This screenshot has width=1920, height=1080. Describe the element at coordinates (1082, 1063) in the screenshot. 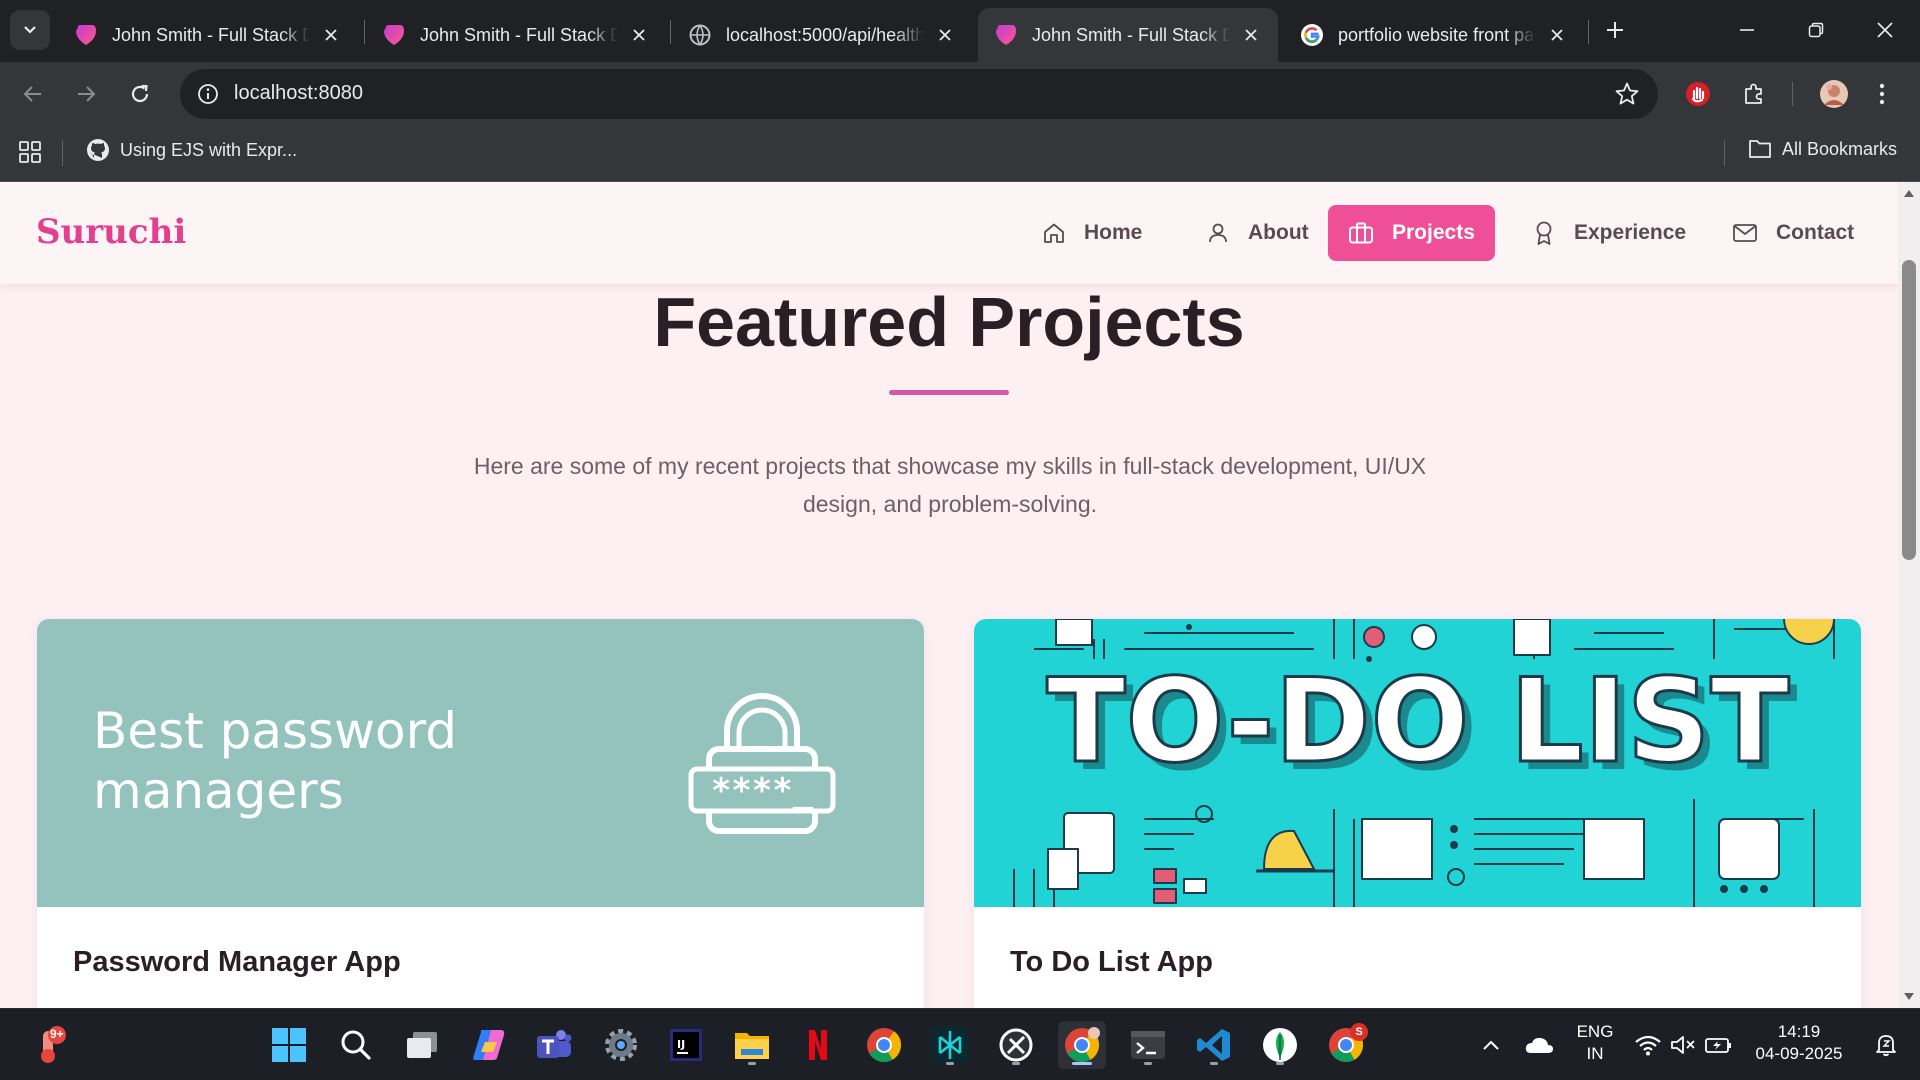

I see `running-indicator` at that location.